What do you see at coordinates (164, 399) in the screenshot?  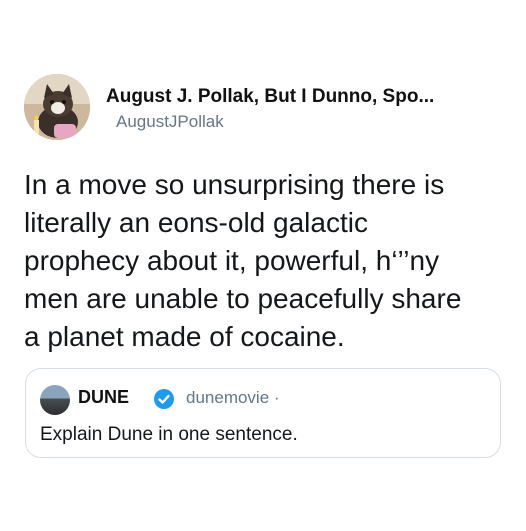 I see `verified-badge-icon` at bounding box center [164, 399].